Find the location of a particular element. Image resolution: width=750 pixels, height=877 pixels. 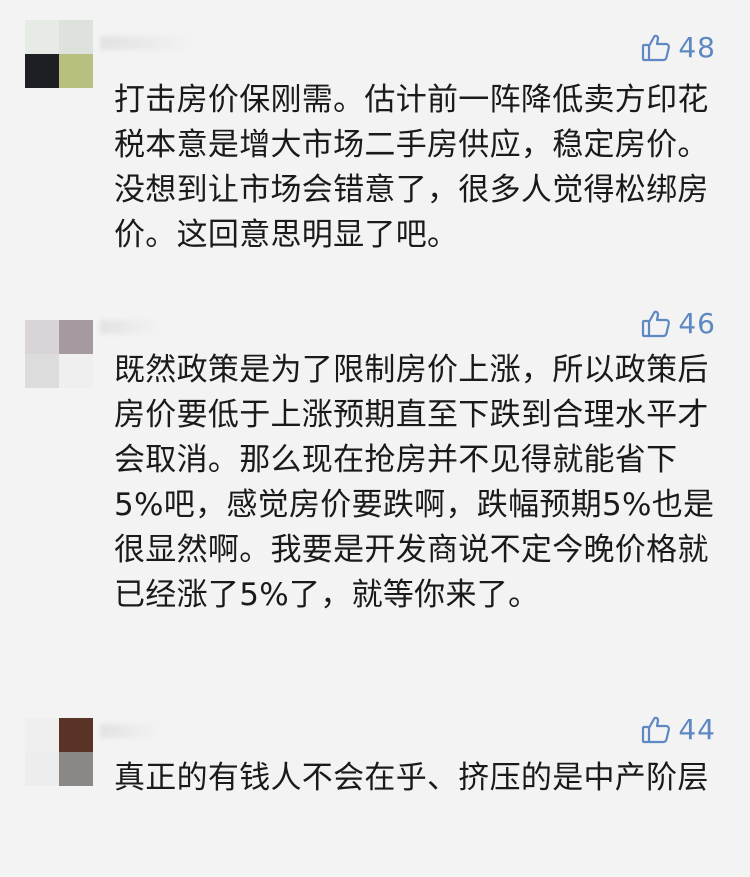

like-count: 46 is located at coordinates (697, 323).